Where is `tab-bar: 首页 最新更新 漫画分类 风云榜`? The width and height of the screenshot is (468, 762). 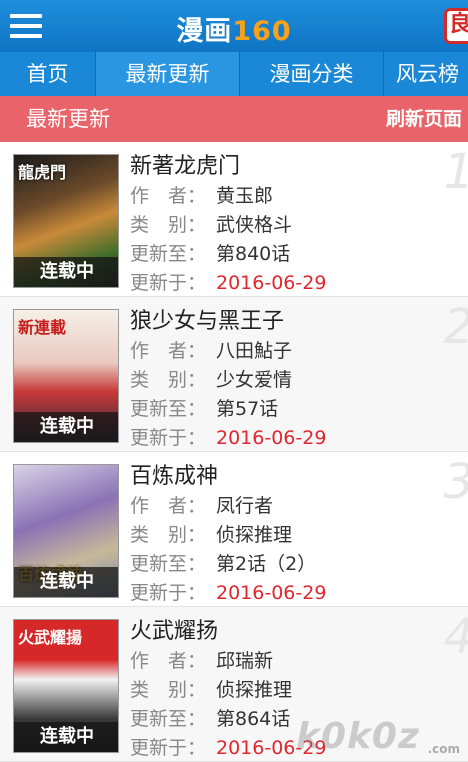 tab-bar: 首页 最新更新 漫画分类 风云榜 is located at coordinates (234, 74).